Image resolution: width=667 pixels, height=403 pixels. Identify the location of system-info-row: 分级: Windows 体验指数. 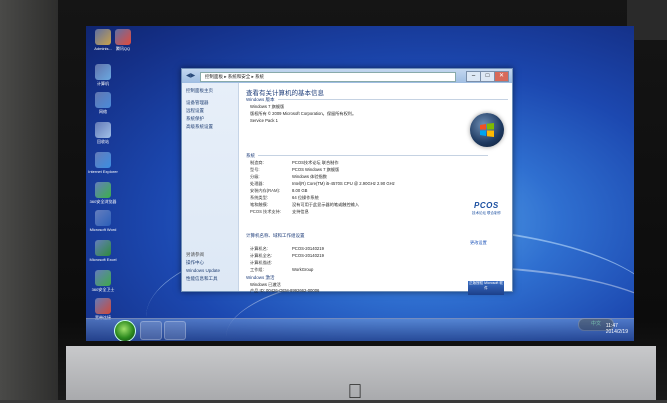
(288, 177).